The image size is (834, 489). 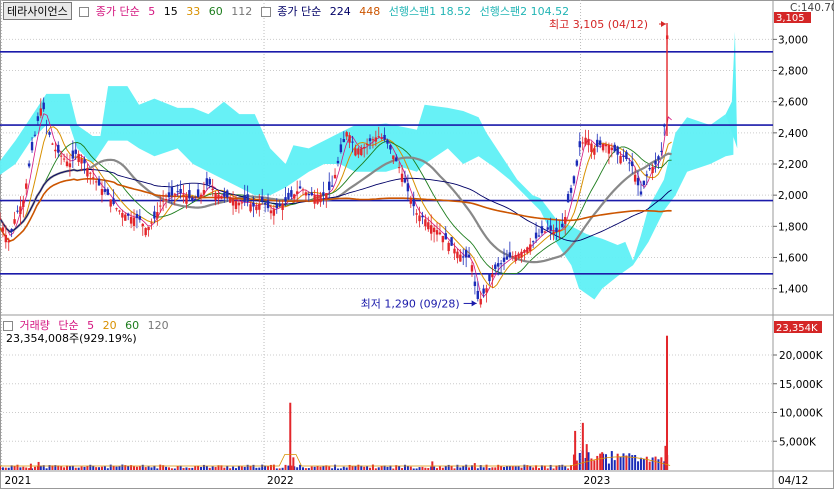 I want to click on ma-5-label: 5, so click(x=152, y=11).